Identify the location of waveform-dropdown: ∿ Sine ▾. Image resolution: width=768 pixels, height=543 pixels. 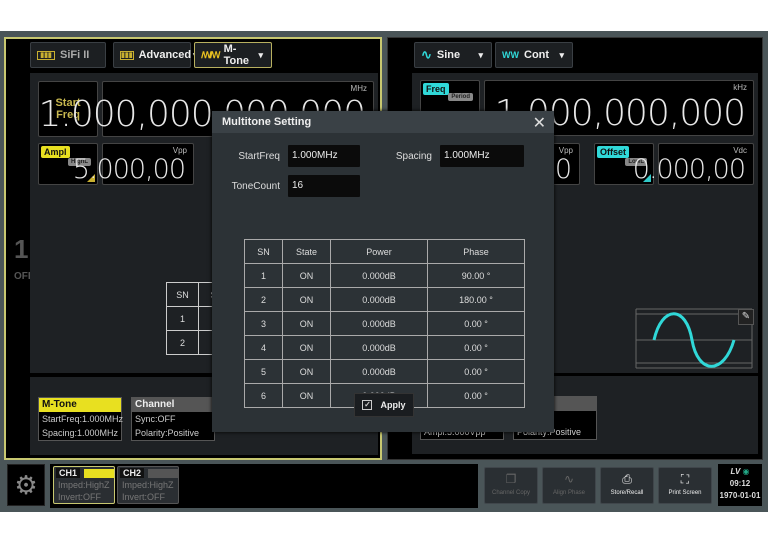
(453, 55).